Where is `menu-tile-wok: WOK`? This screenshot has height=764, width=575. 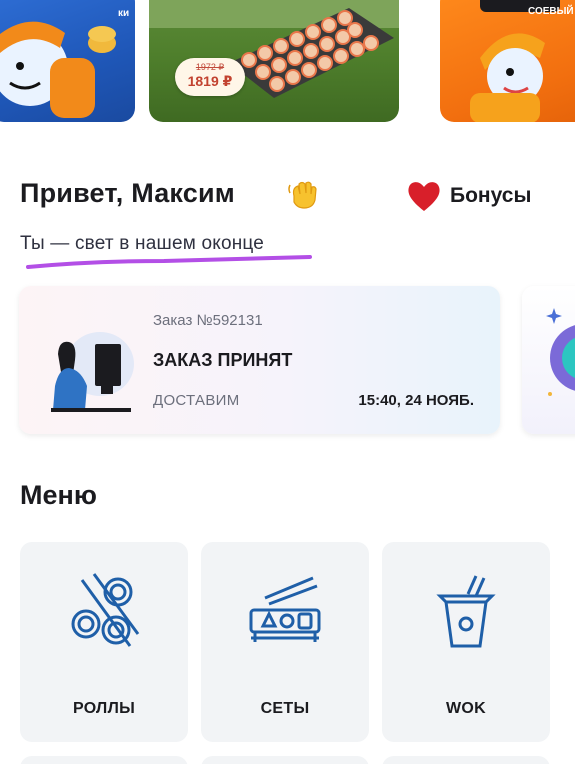 menu-tile-wok: WOK is located at coordinates (466, 642).